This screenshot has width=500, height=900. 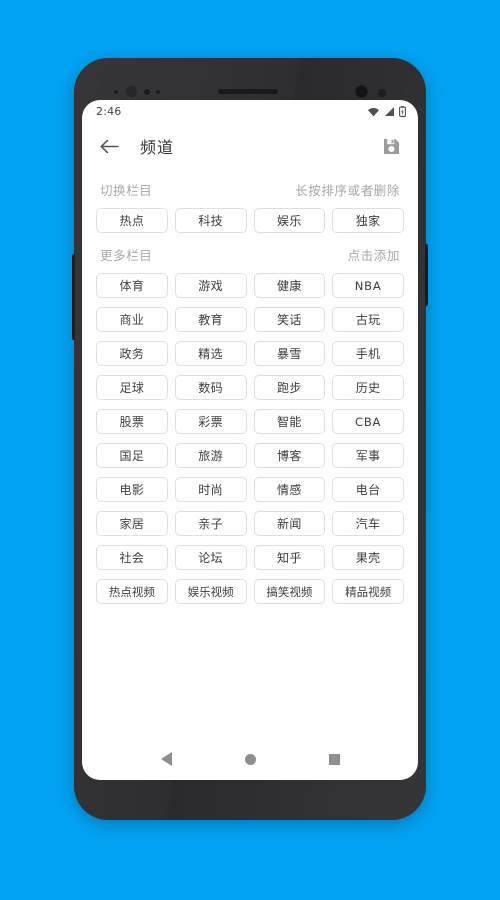 What do you see at coordinates (250, 220) in the screenshot?
I see `selected-channel-grid: 热点 科技 娱乐 独家` at bounding box center [250, 220].